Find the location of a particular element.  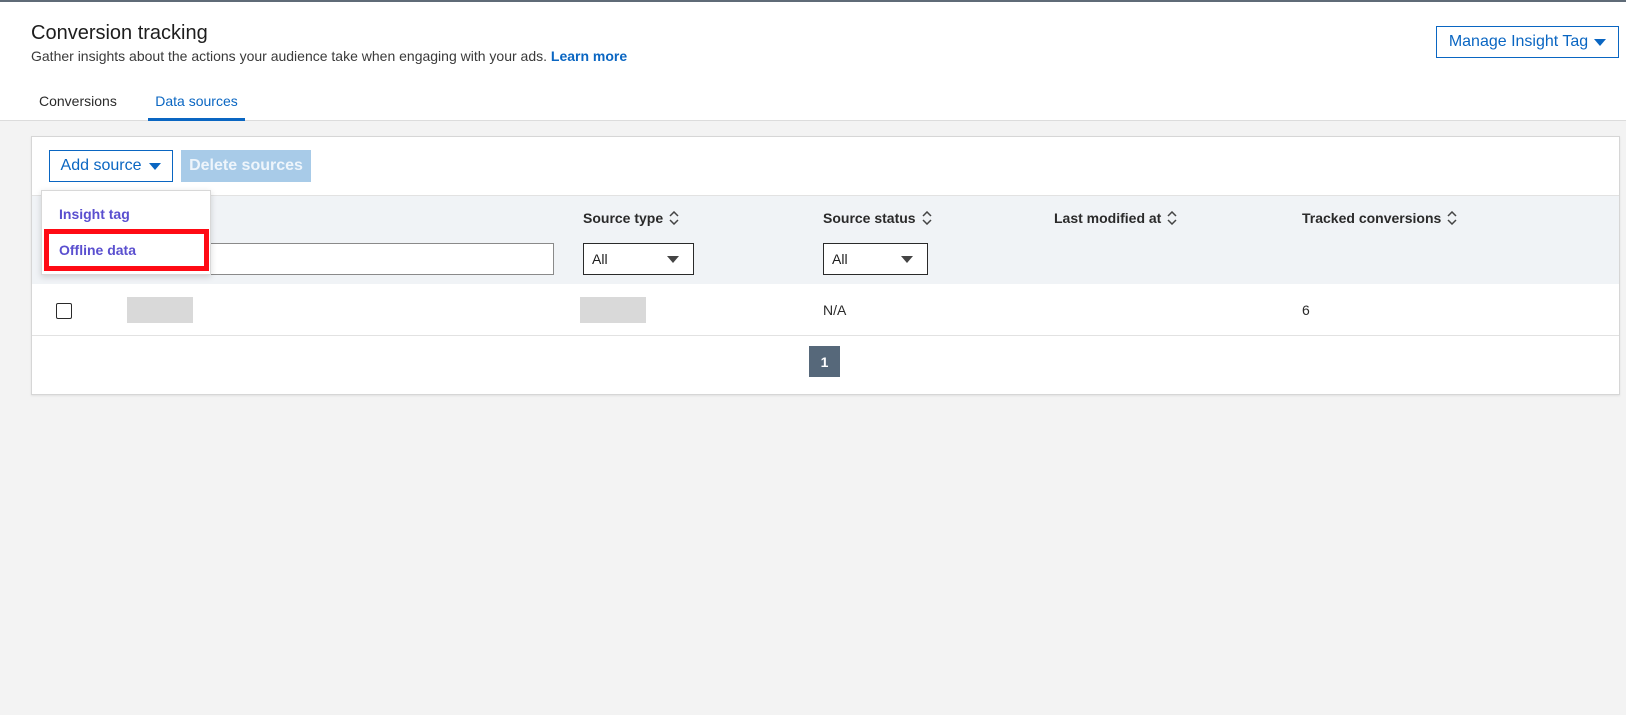

tracked-conversions-cell: 6 is located at coordinates (1306, 310).